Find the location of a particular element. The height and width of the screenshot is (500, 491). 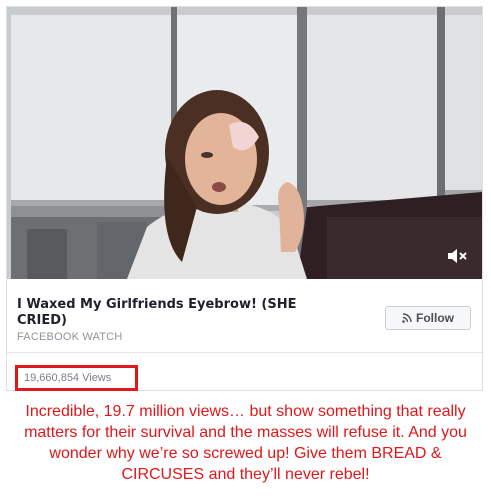

source-label: FACEBOOK WATCH is located at coordinates (69, 337).